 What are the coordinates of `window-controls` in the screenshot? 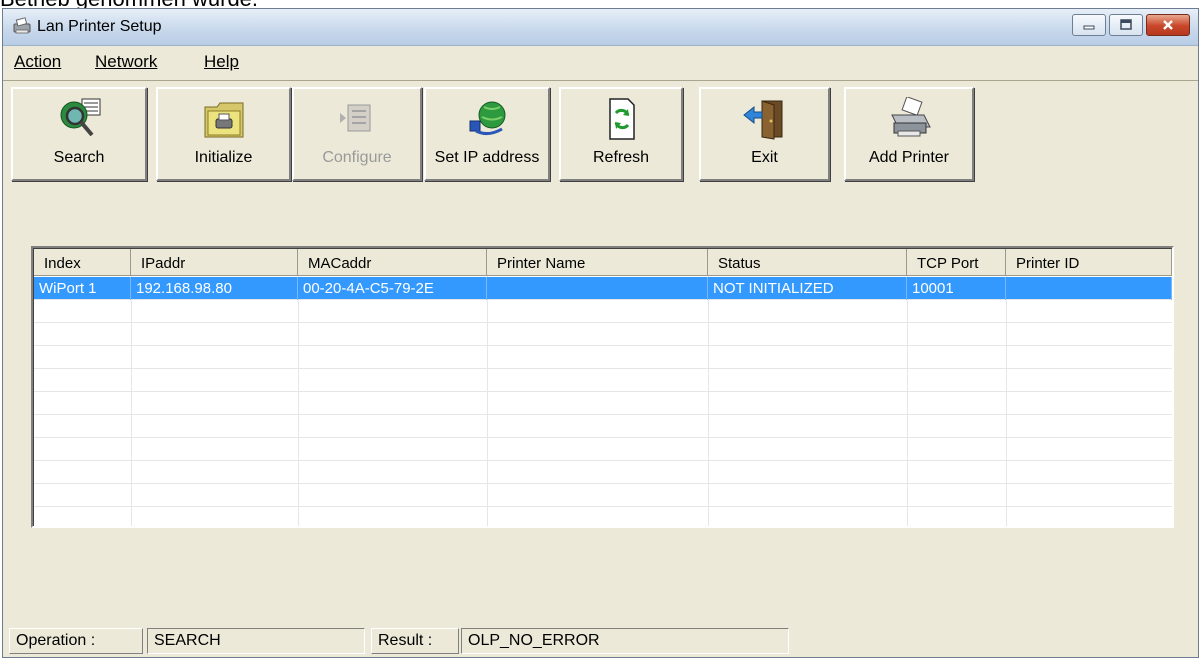 It's located at (1131, 25).